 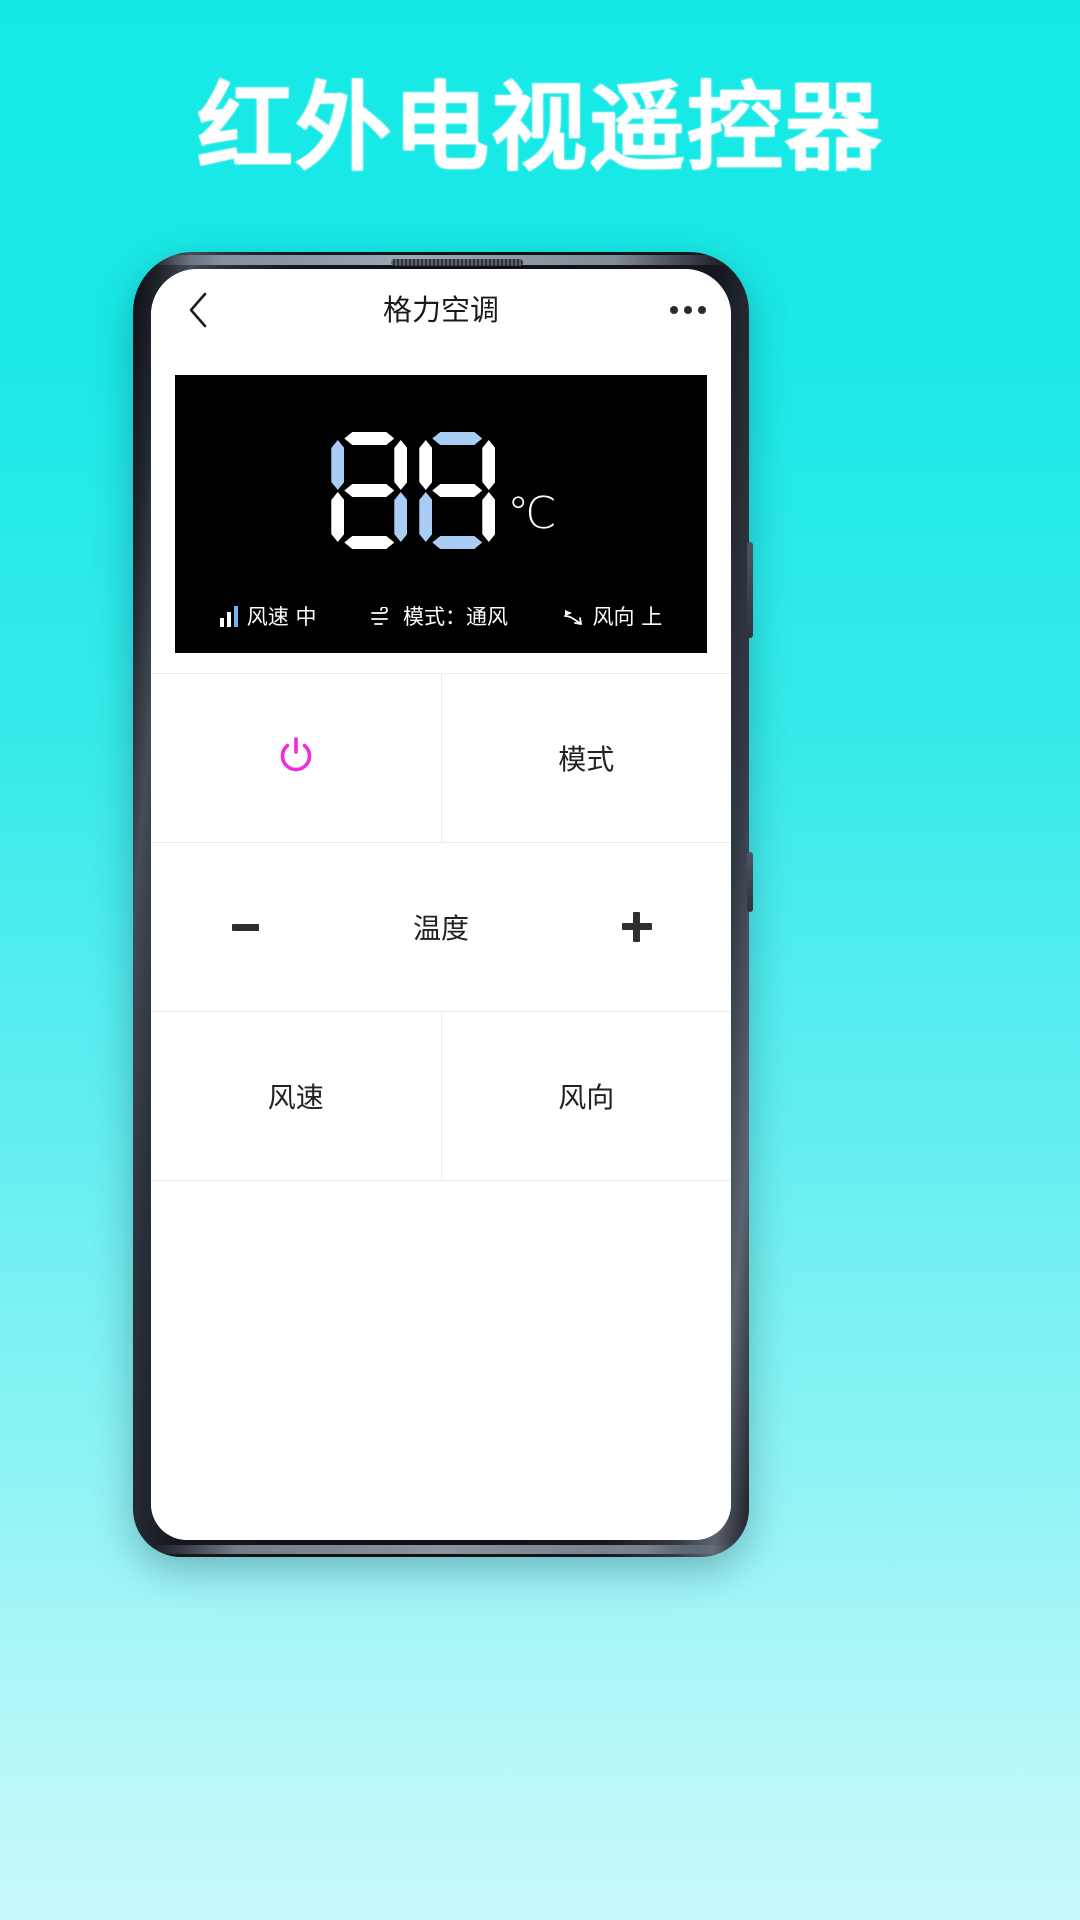 I want to click on promo-headline: 红外电视遥控器, so click(x=540, y=128).